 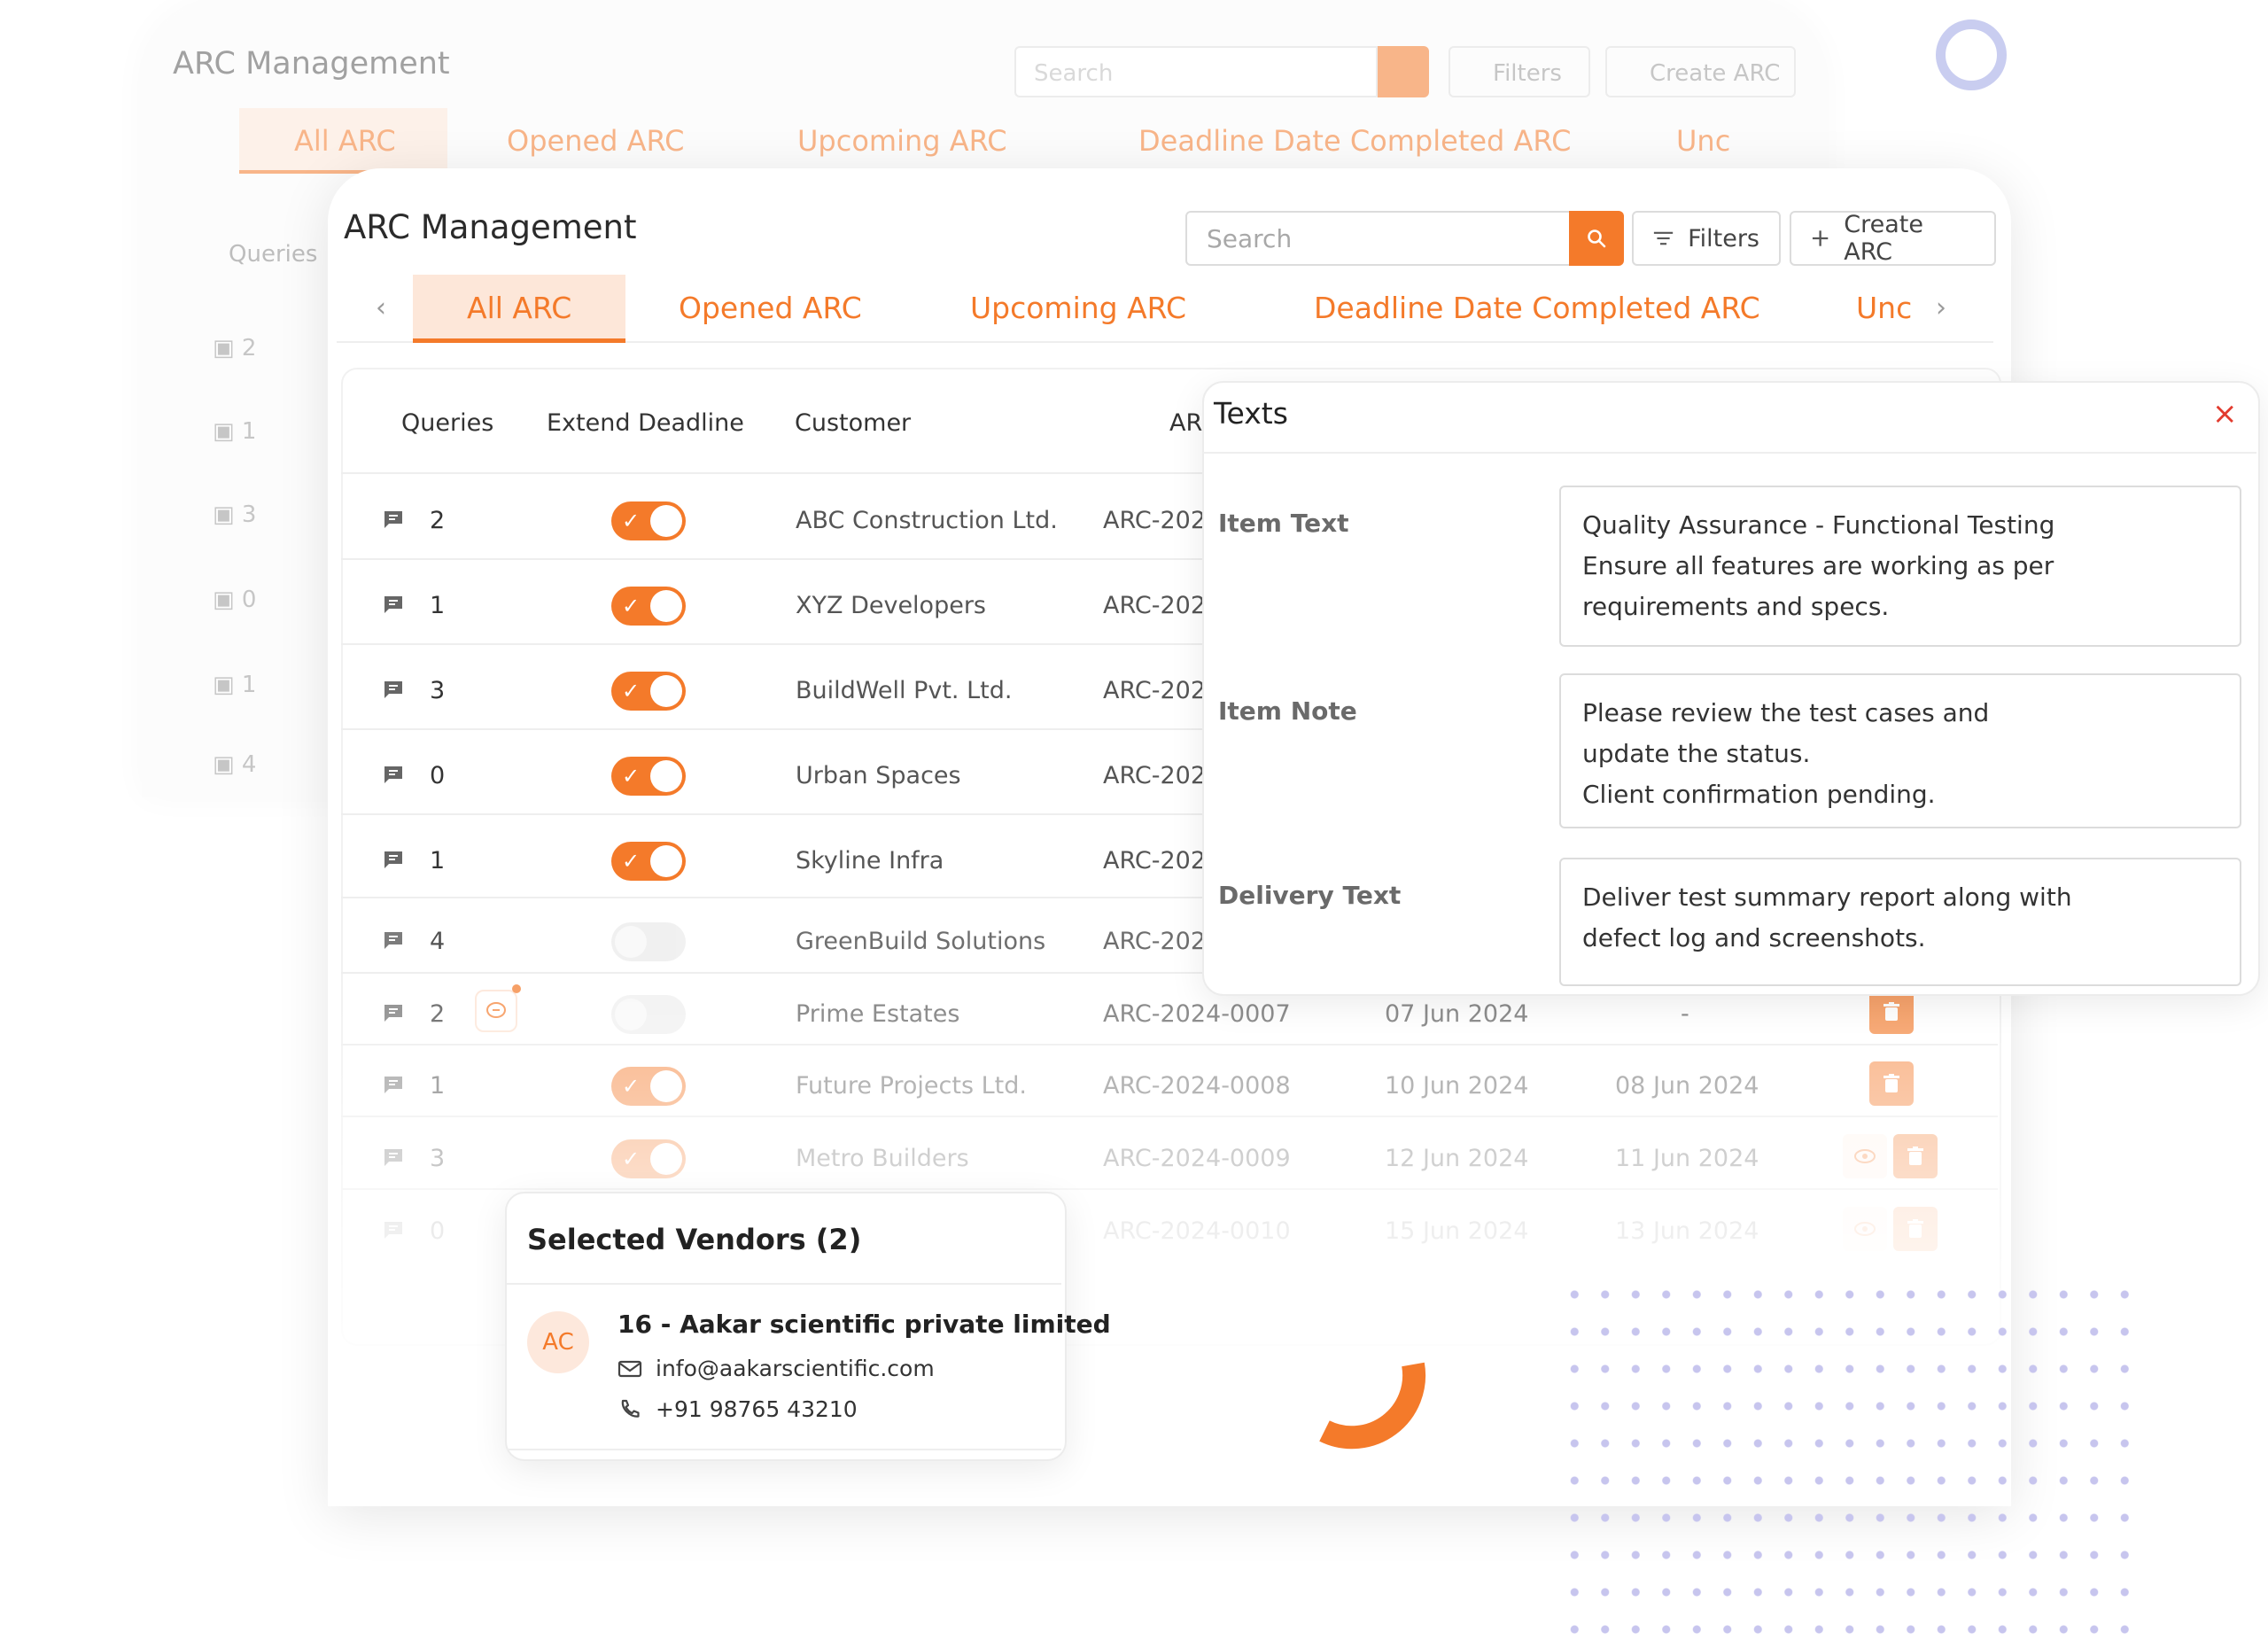 I want to click on tab-deadline-completed-arc: Deadline Date Completed ARC, so click(x=1537, y=308).